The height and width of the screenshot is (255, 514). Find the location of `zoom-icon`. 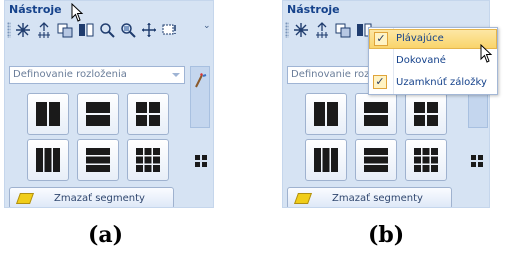

zoom-icon is located at coordinates (107, 30).